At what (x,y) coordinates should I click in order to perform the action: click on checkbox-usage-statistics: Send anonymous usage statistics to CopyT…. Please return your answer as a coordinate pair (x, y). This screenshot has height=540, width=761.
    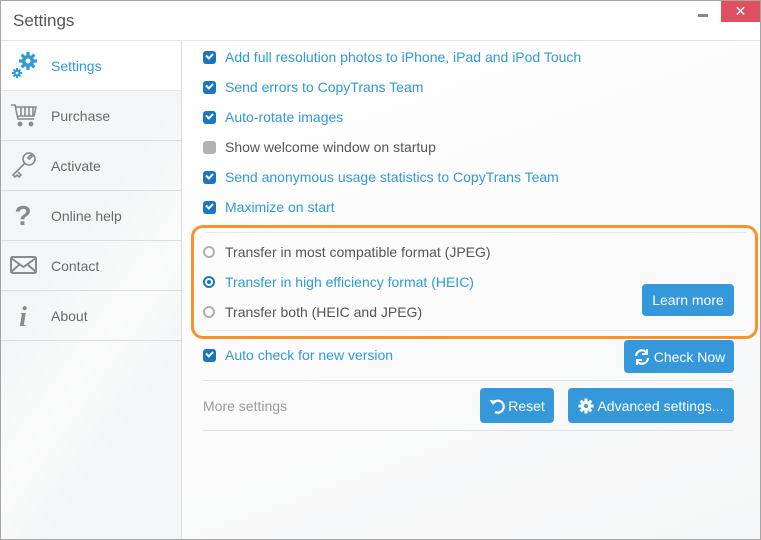
    Looking at the image, I should click on (381, 177).